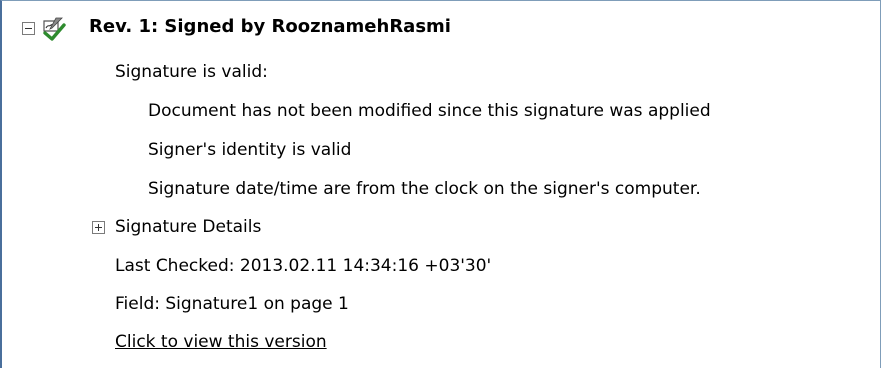 This screenshot has width=881, height=368. What do you see at coordinates (232, 304) in the screenshot?
I see `field-info-text: Field: Signature1 on page 1` at bounding box center [232, 304].